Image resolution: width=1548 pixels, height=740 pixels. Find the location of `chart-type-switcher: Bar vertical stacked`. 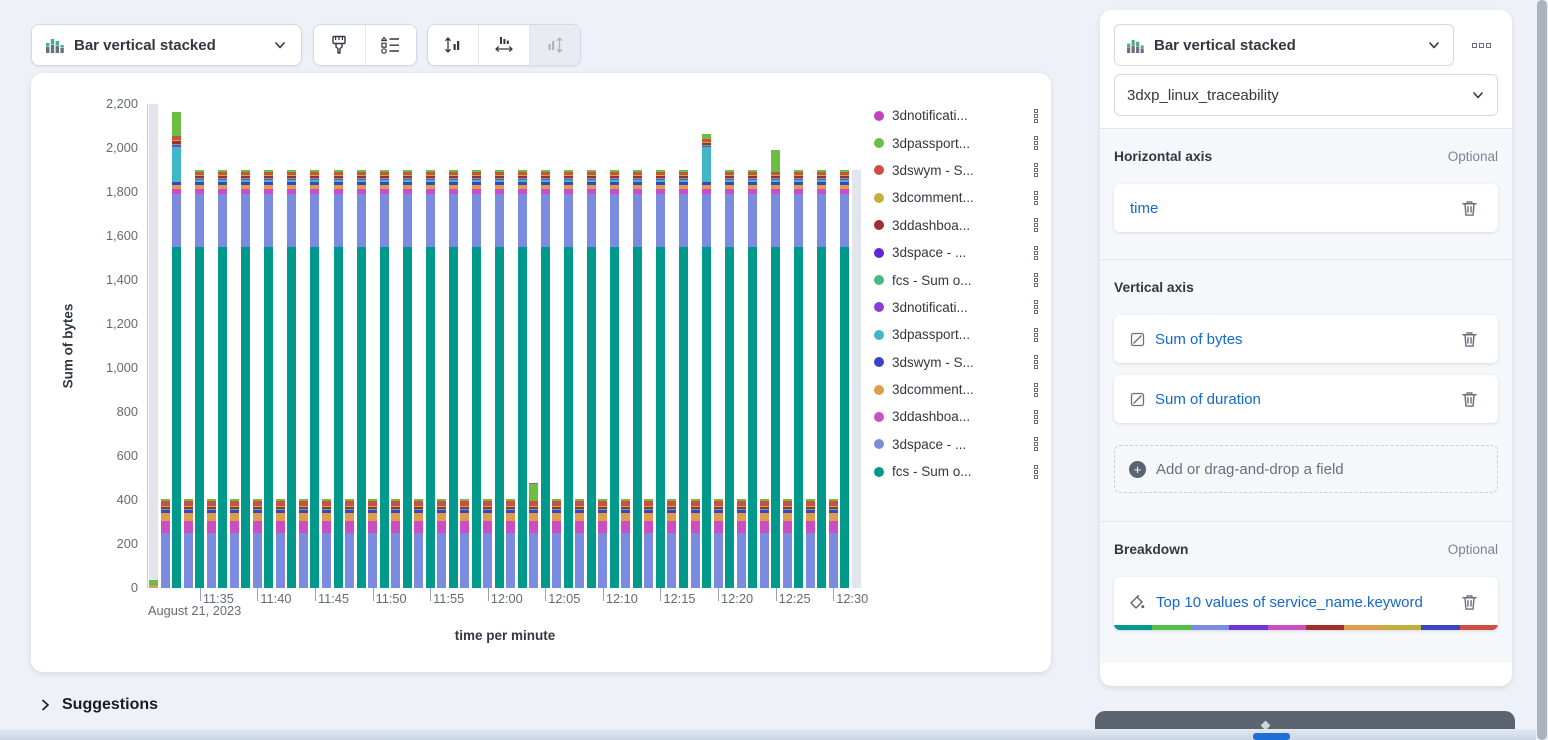

chart-type-switcher: Bar vertical stacked is located at coordinates (166, 45).